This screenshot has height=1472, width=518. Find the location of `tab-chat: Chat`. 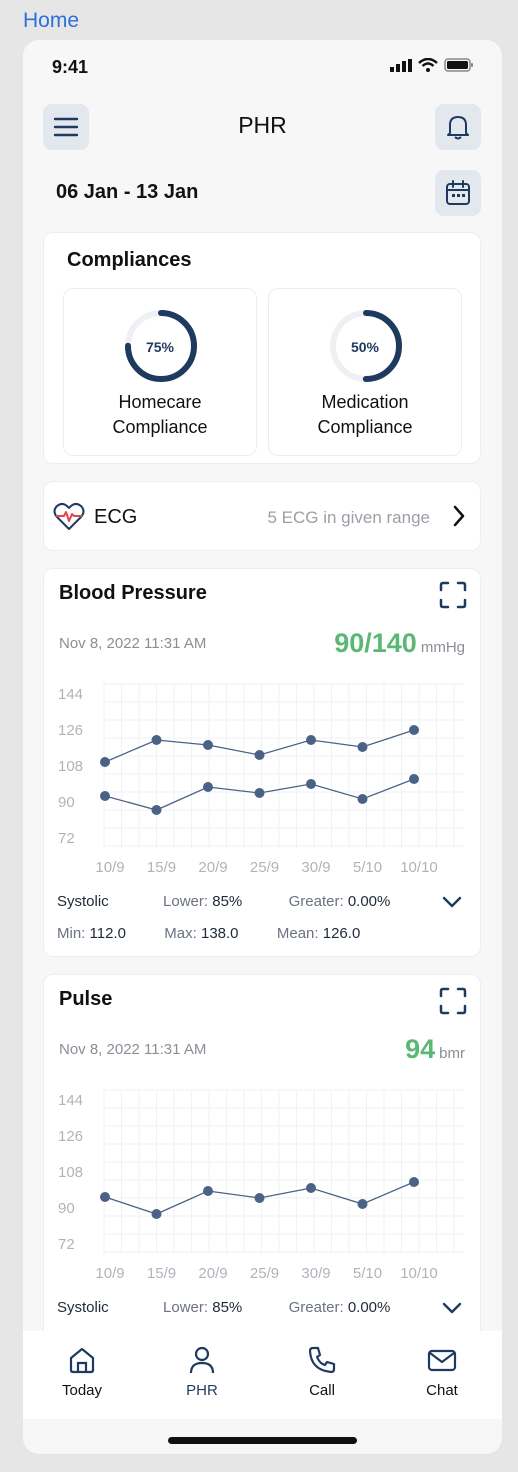

tab-chat: Chat is located at coordinates (442, 1372).